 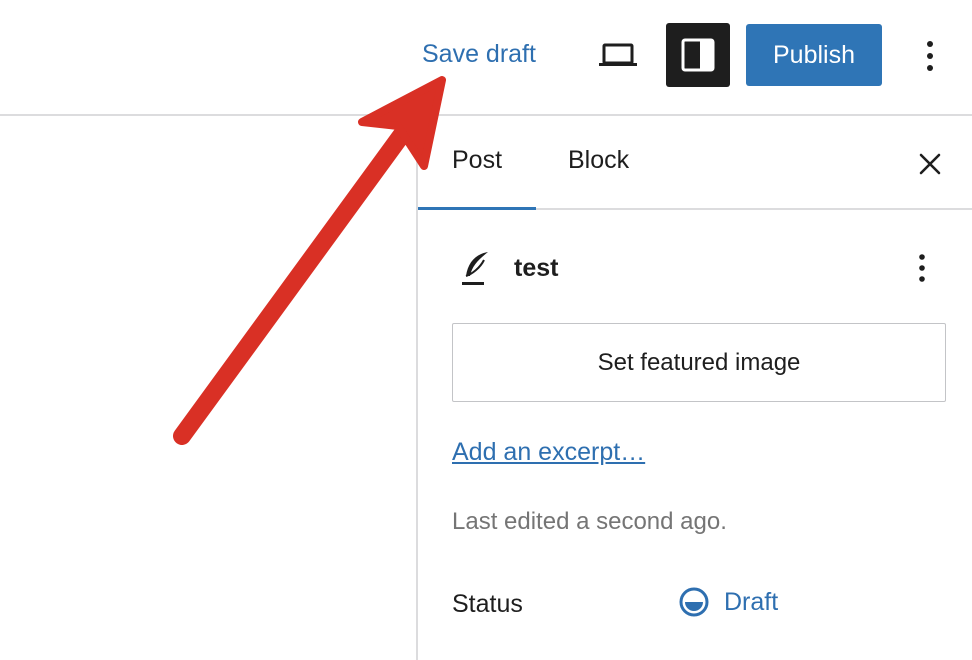 I want to click on preview-button, so click(x=618, y=56).